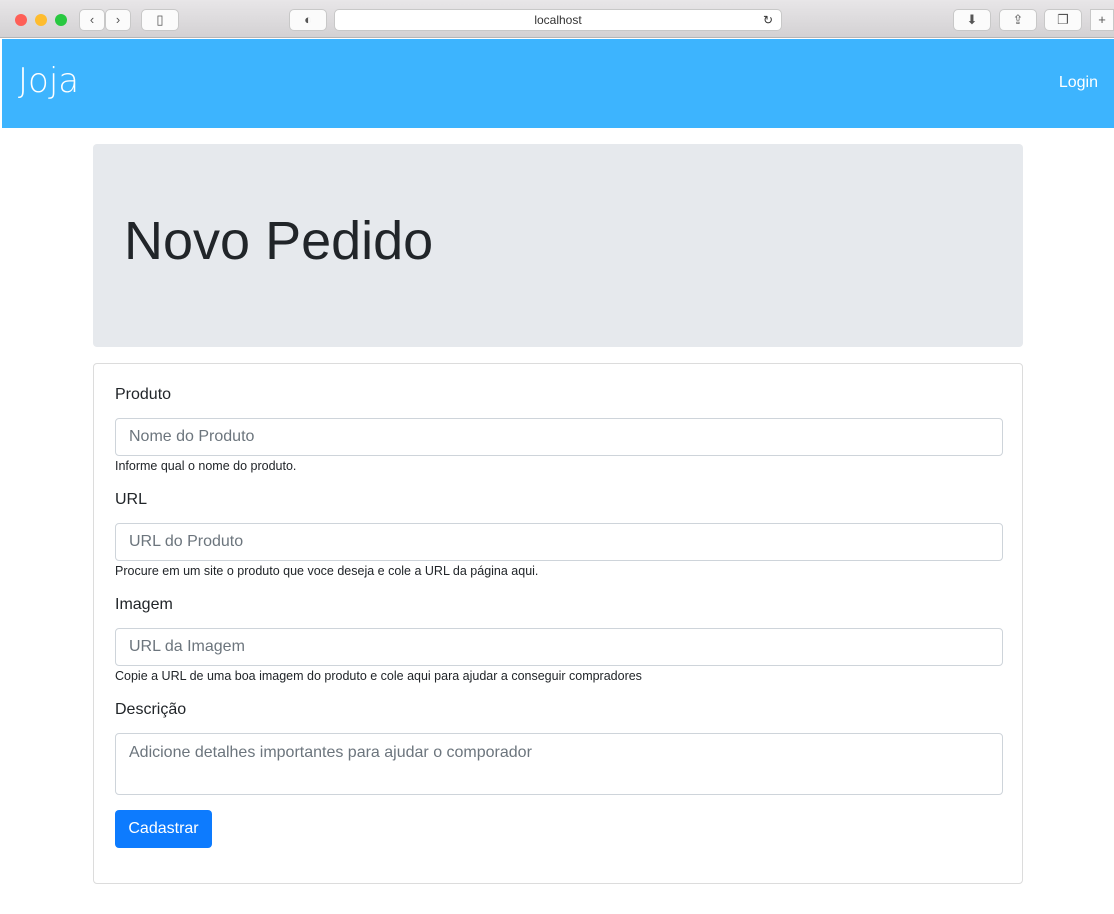 The width and height of the screenshot is (1114, 914). What do you see at coordinates (131, 499) in the screenshot?
I see `field-label: URL` at bounding box center [131, 499].